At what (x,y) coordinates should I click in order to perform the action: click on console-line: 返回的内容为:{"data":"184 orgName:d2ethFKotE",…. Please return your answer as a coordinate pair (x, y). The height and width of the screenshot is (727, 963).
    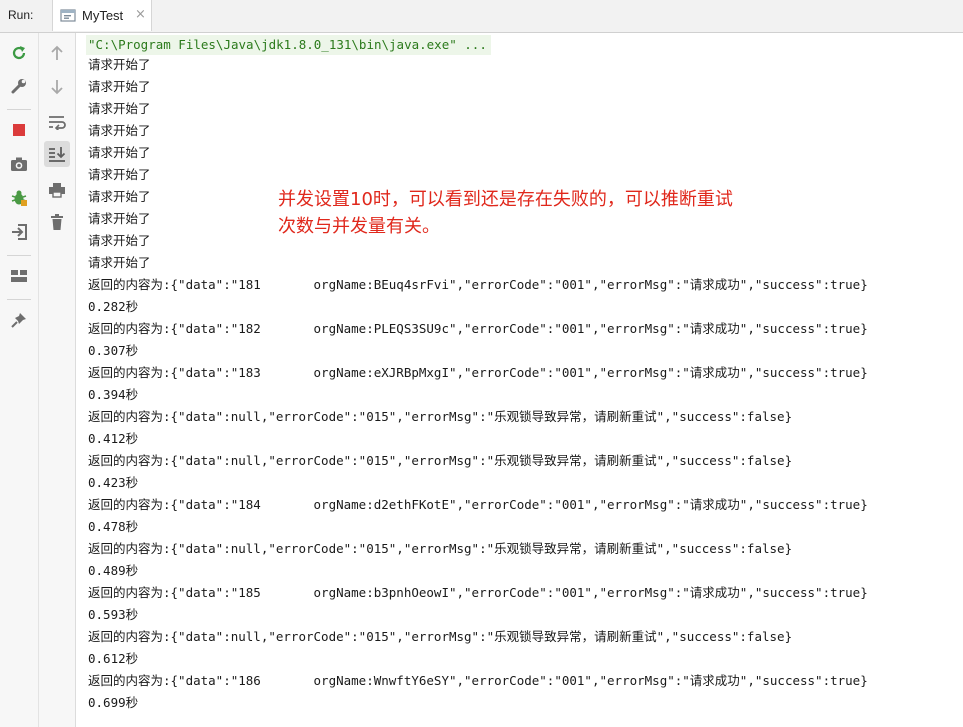
    Looking at the image, I should click on (478, 504).